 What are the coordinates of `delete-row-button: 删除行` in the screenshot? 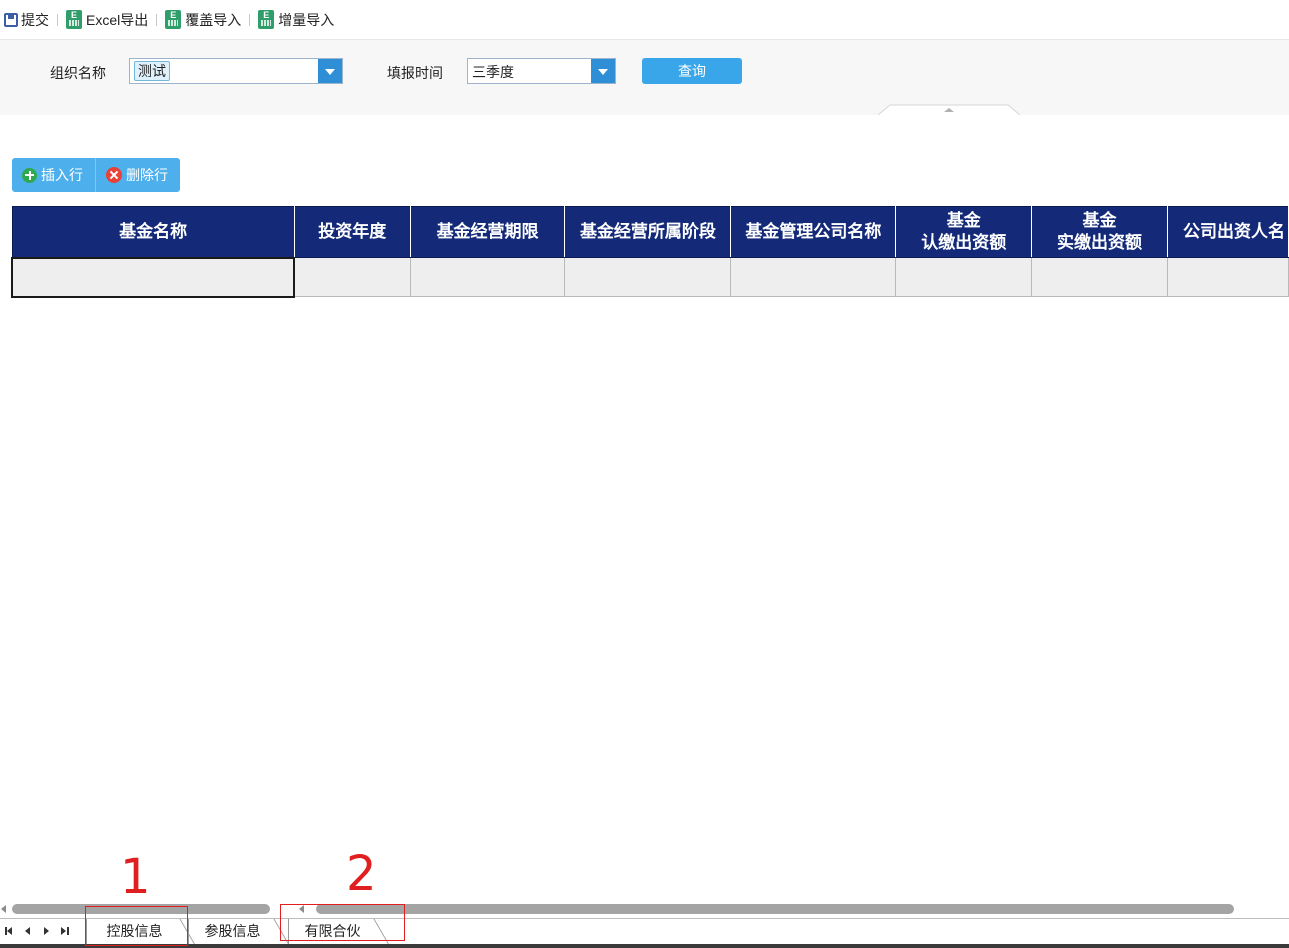 It's located at (137, 175).